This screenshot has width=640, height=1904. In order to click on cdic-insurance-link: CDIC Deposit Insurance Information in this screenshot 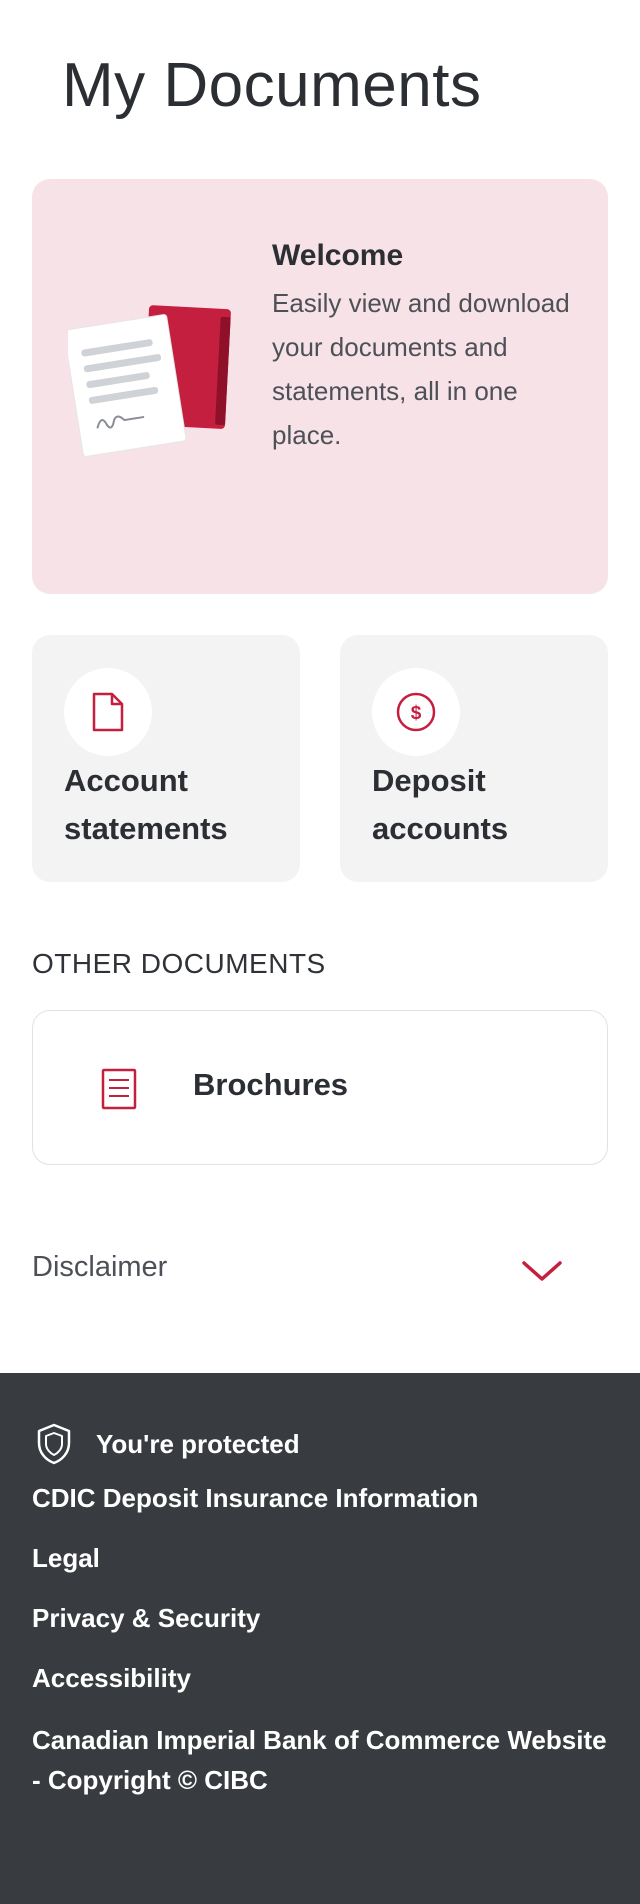, I will do `click(255, 1498)`.